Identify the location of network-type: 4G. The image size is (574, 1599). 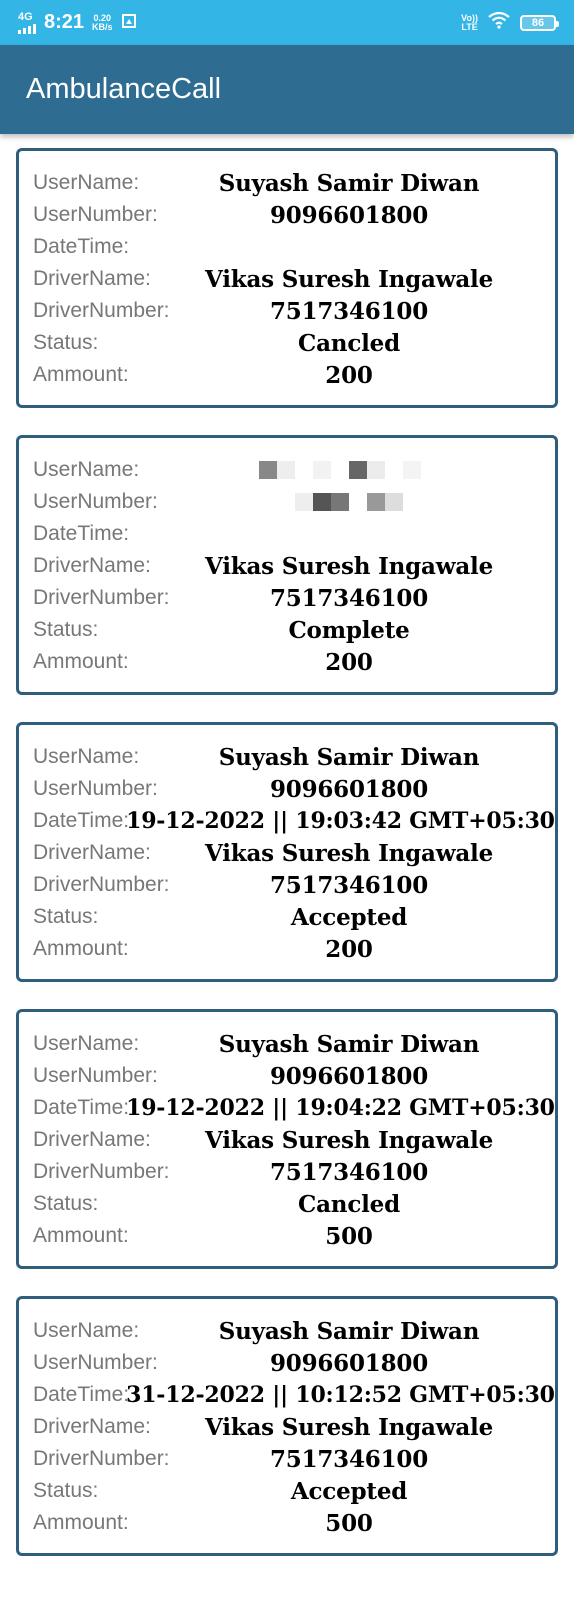
(25, 16).